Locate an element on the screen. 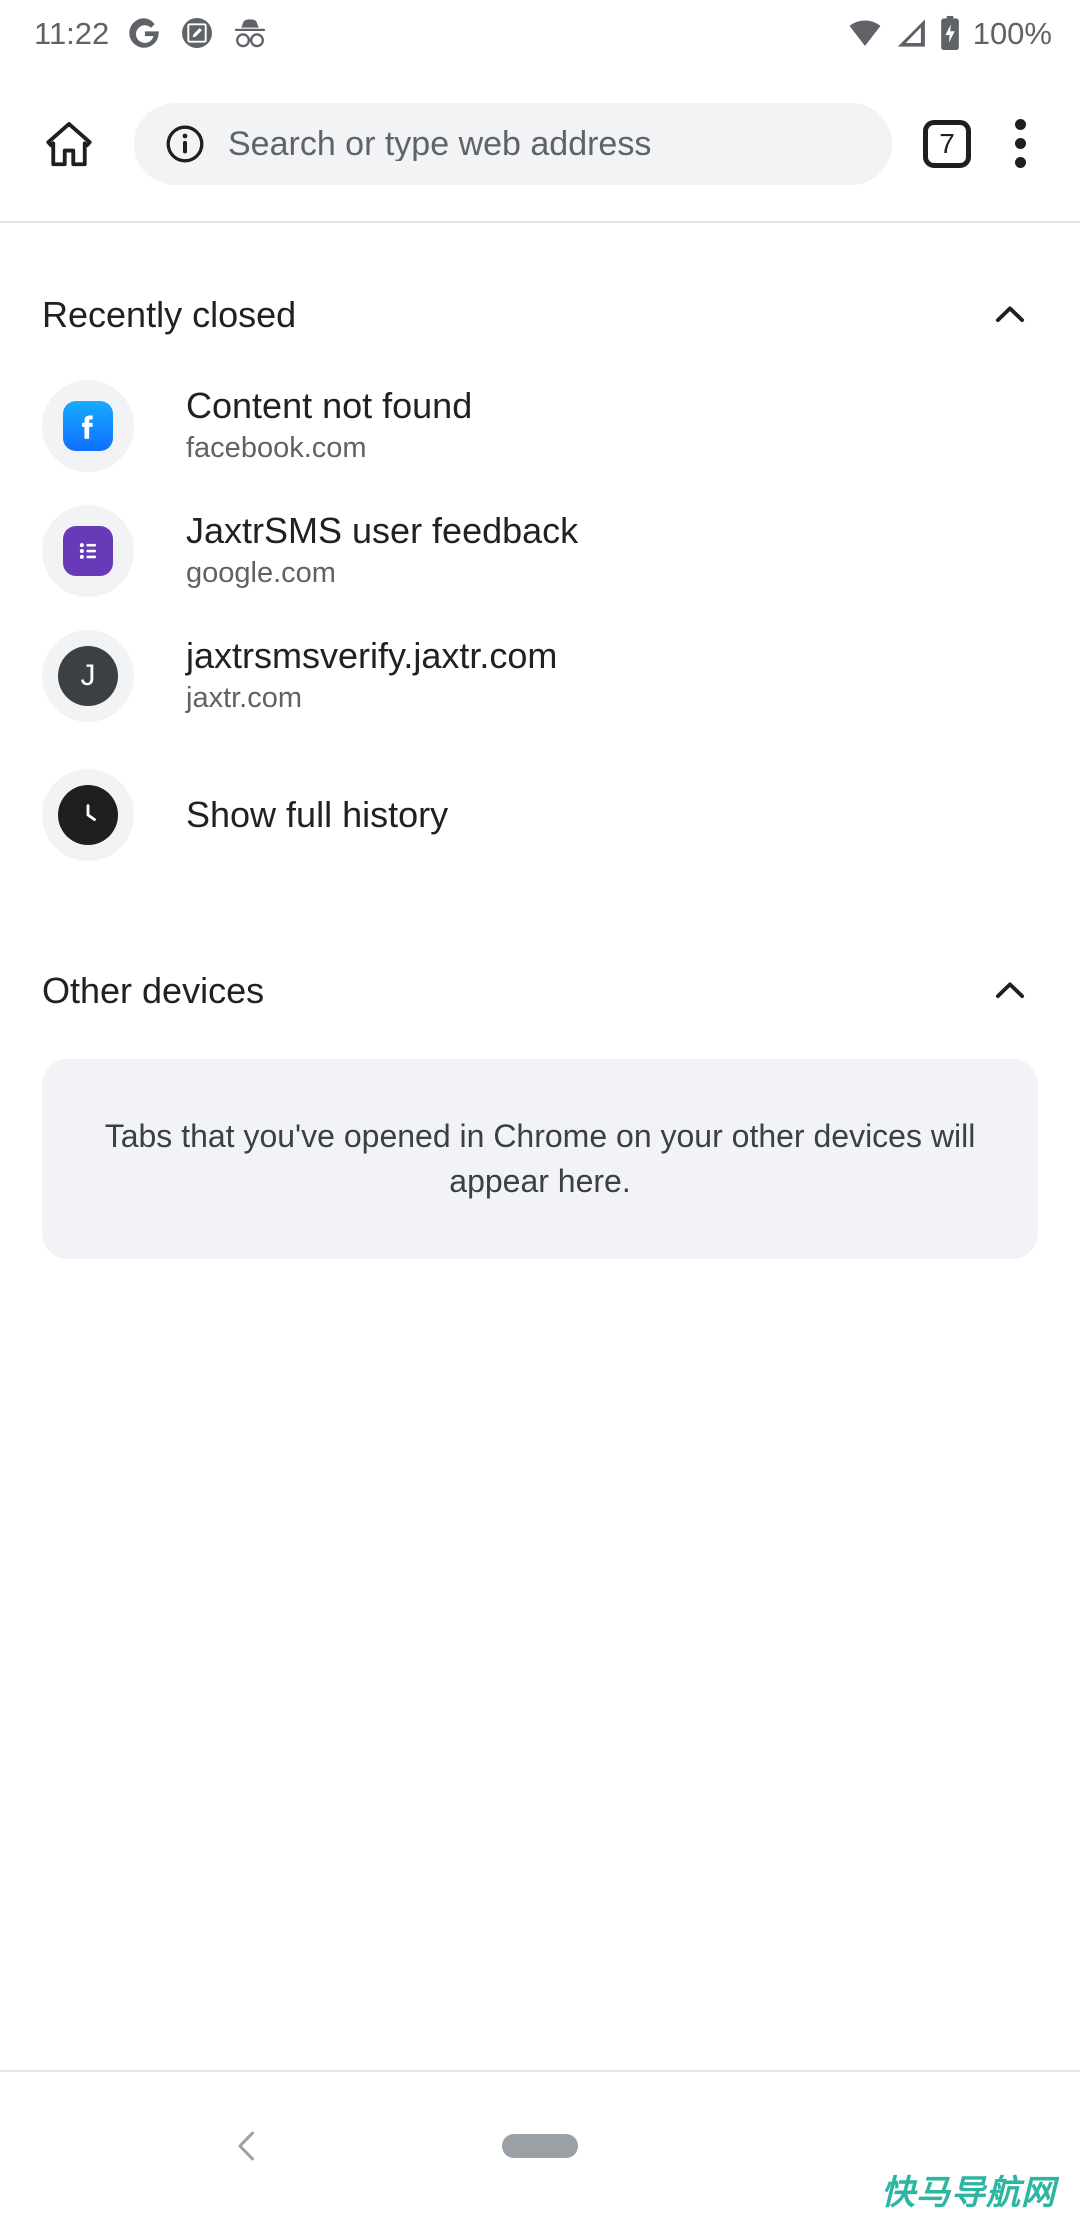  list-item-title: JaxtrSMS user feedback is located at coordinates (382, 530).